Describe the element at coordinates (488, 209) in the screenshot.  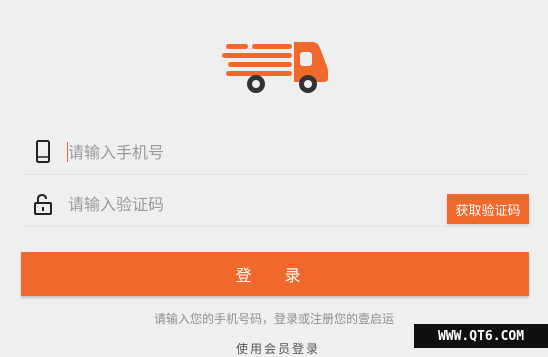
I see `get-code-button: 获取验证码` at that location.